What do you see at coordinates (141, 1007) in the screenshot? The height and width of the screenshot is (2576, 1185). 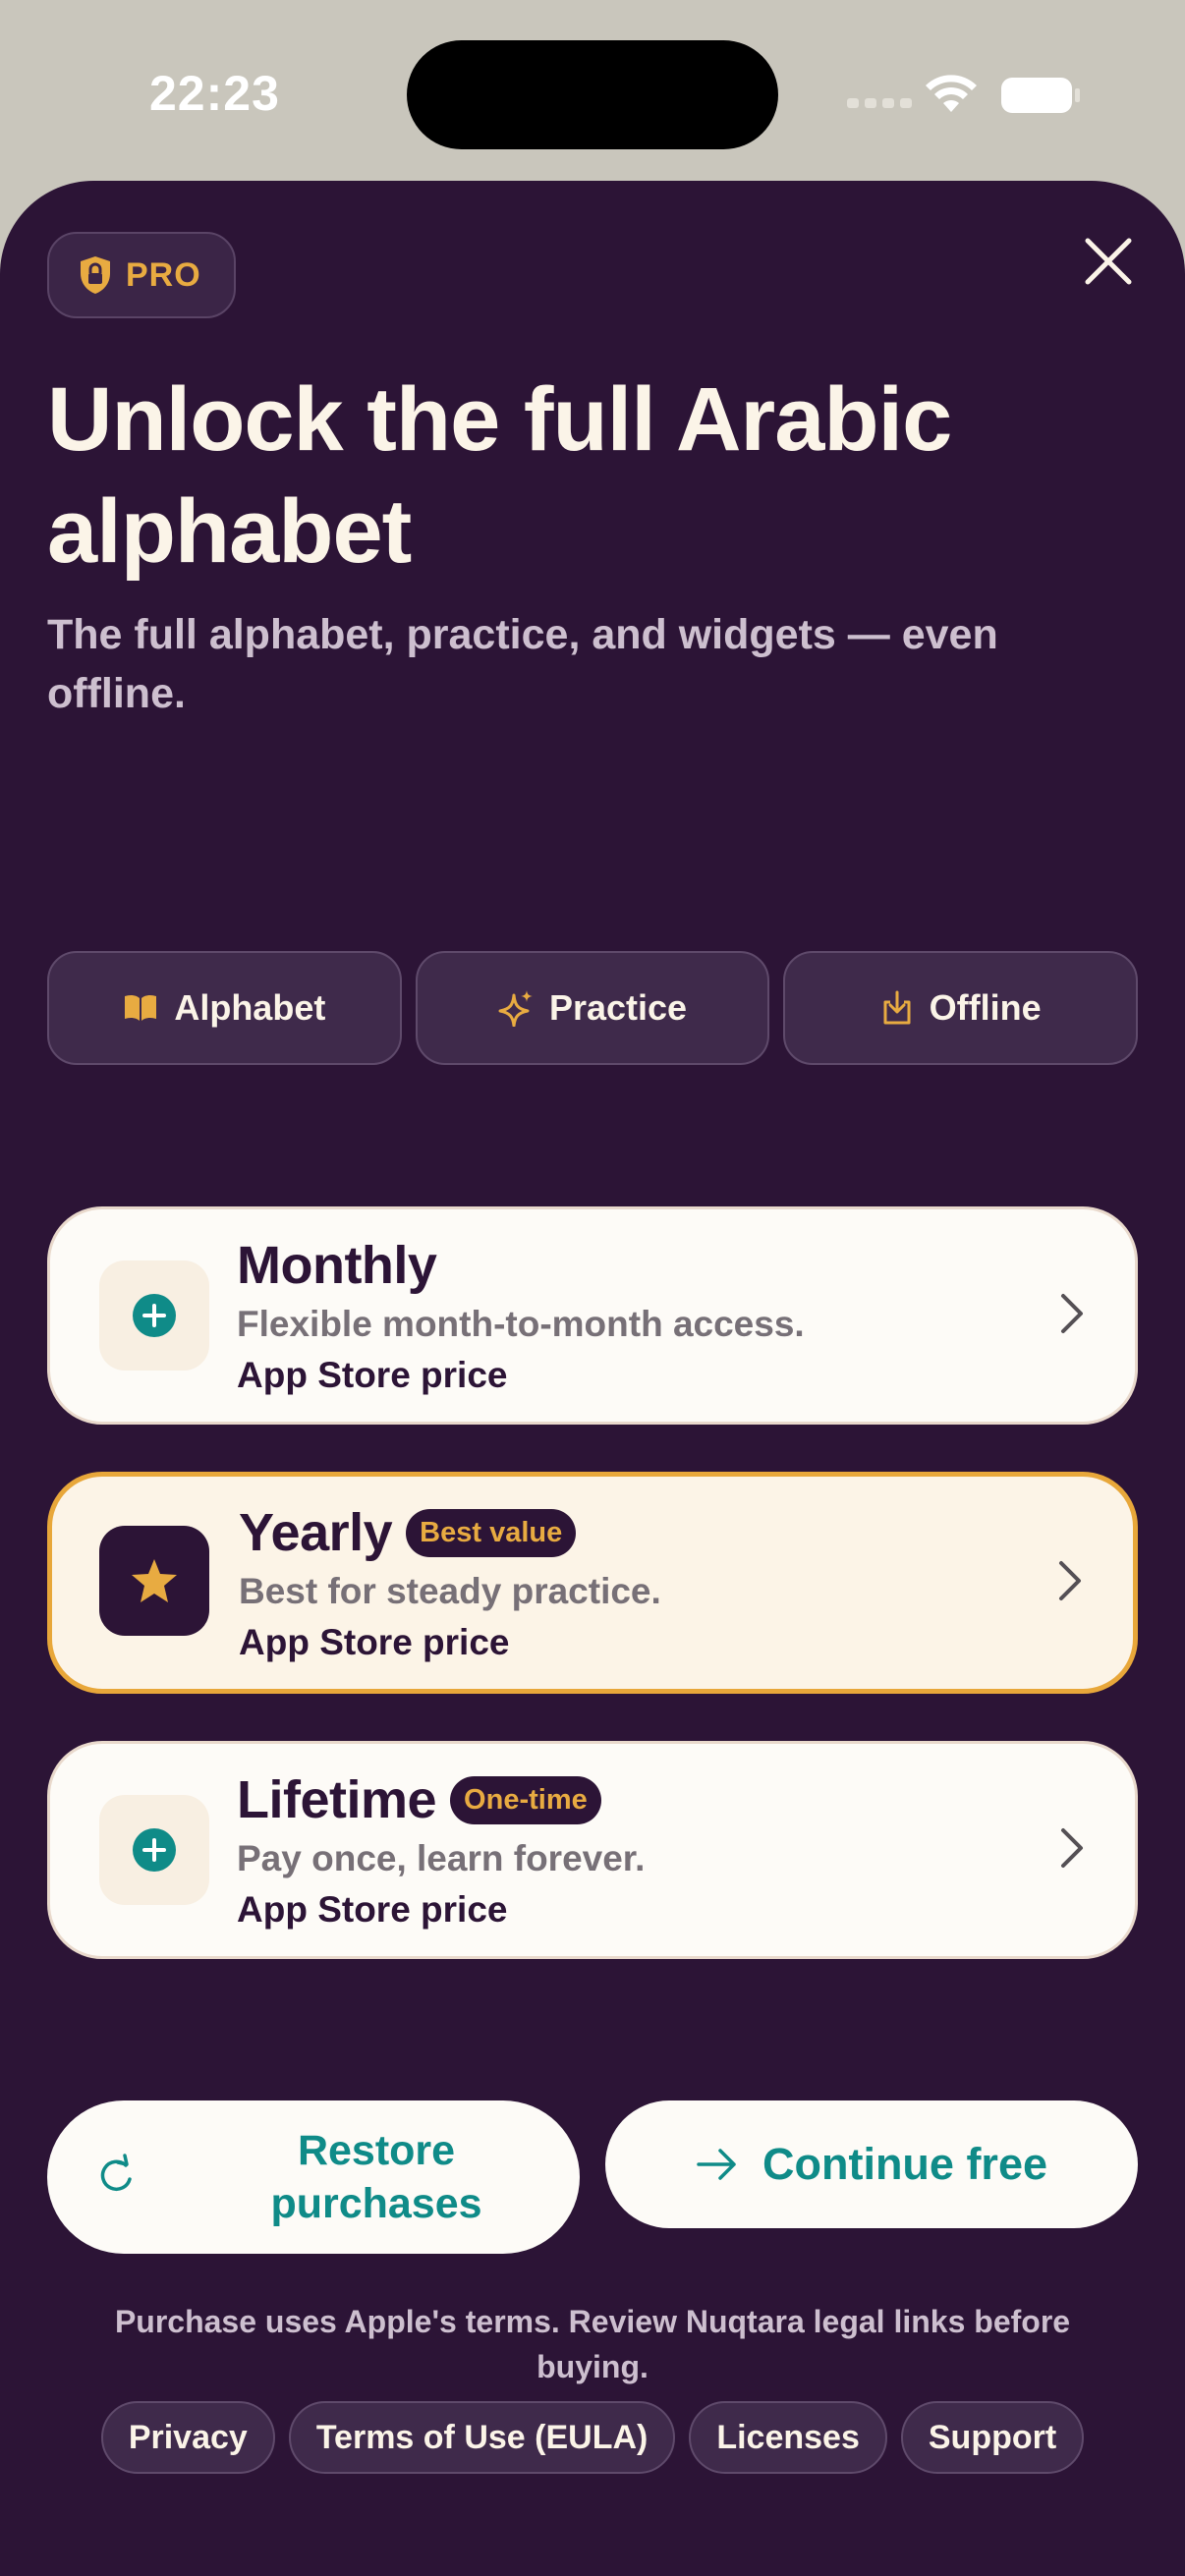 I see `book-icon` at bounding box center [141, 1007].